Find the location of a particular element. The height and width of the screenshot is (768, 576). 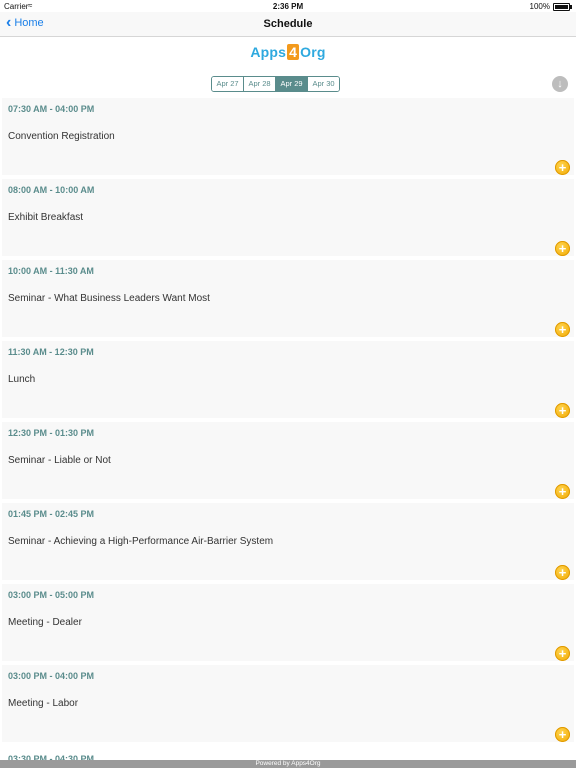

battery-percent: 100% is located at coordinates (539, 6).